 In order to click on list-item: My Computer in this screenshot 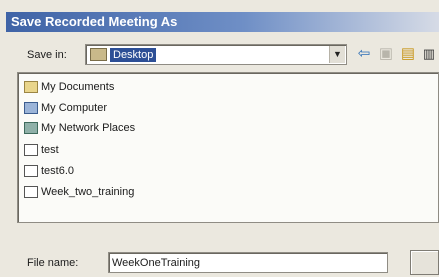, I will do `click(65, 108)`.